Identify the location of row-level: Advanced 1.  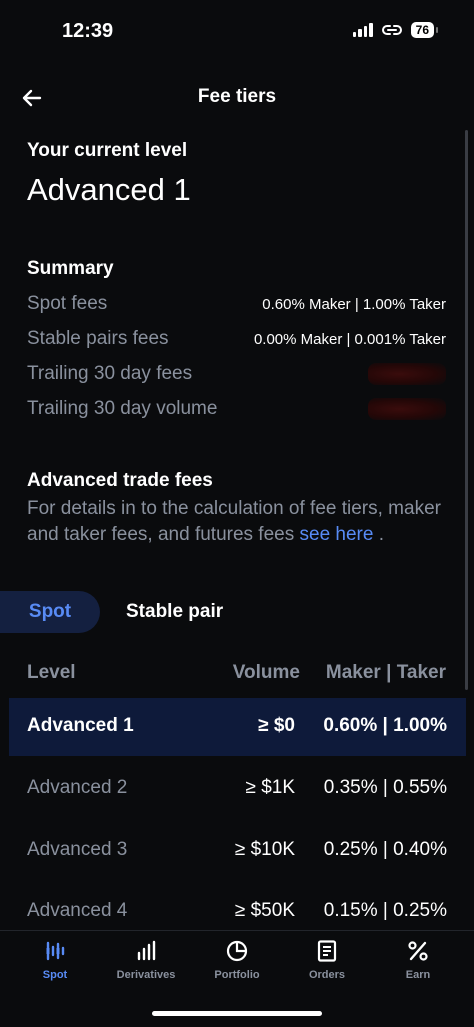
(80, 725).